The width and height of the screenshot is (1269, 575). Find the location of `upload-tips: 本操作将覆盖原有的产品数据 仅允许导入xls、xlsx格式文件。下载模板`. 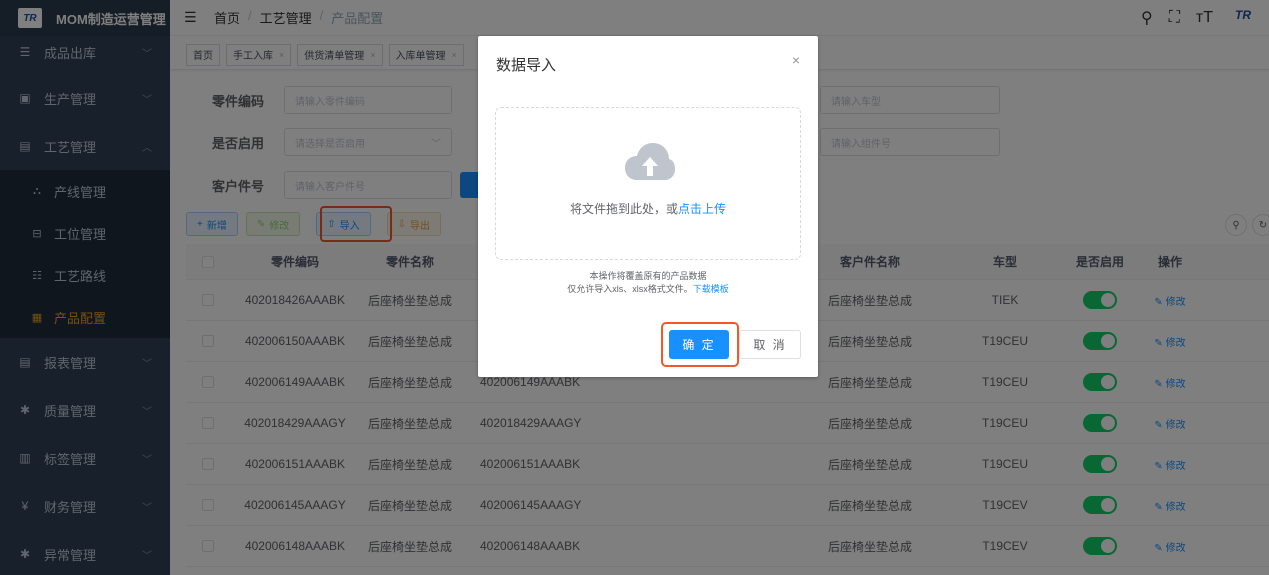

upload-tips: 本操作将覆盖原有的产品数据 仅允许导入xls、xlsx格式文件。下载模板 is located at coordinates (648, 283).